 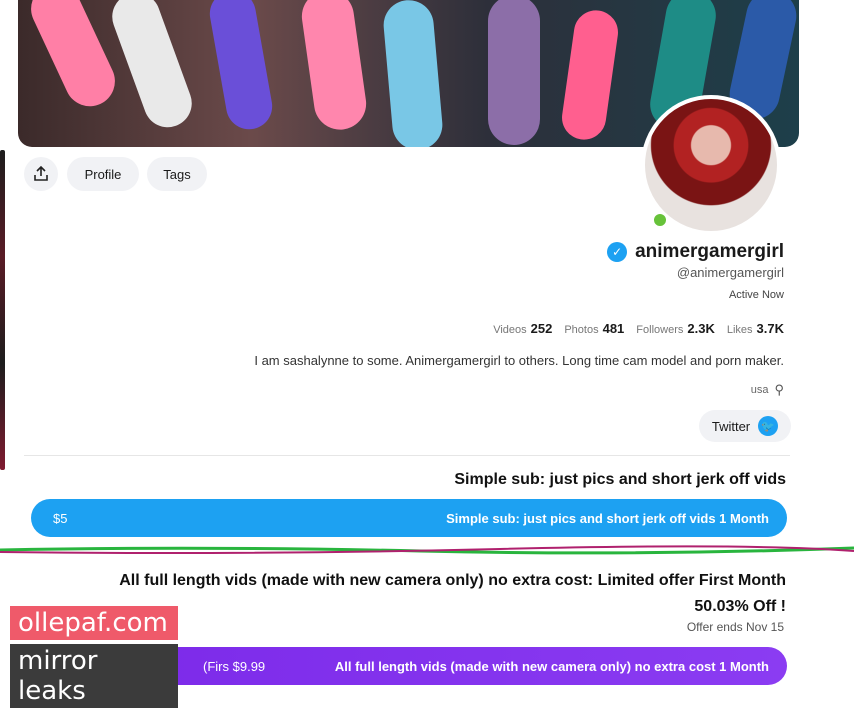 I want to click on watermark-line-2: mirror leaks, so click(x=94, y=676).